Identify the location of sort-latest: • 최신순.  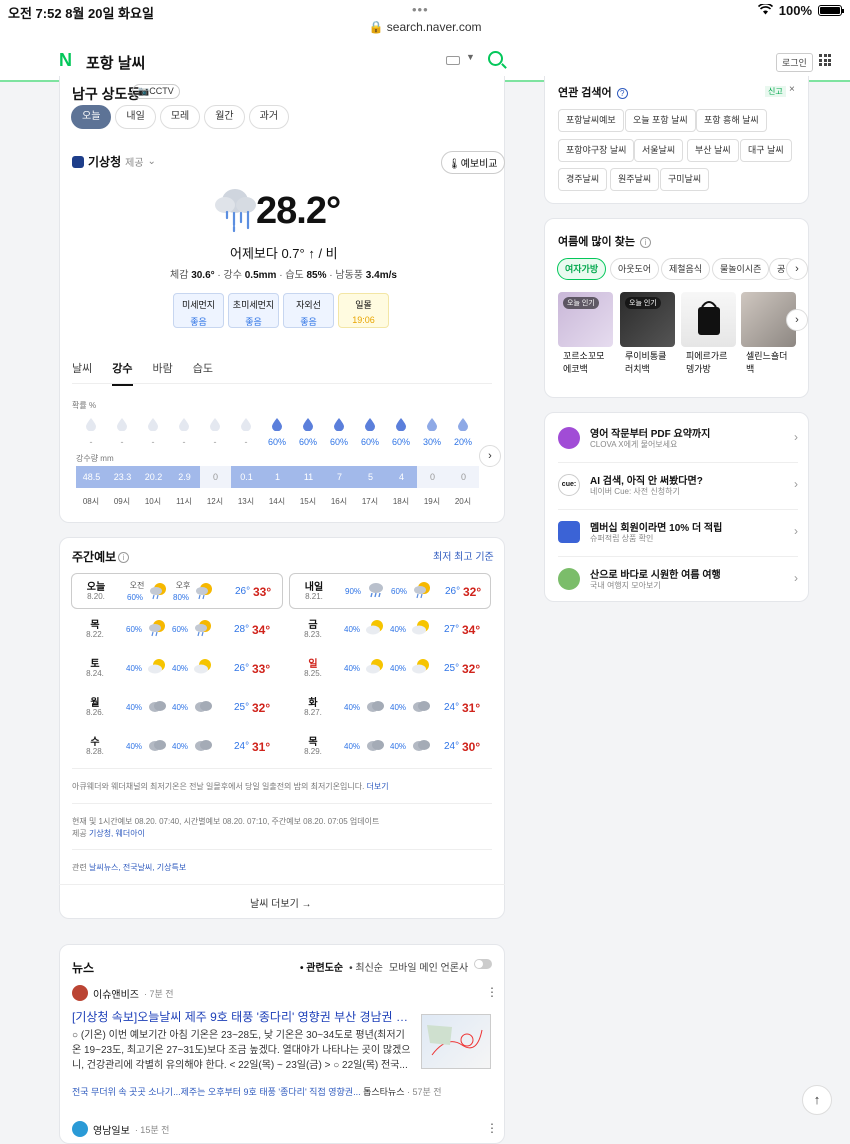
(366, 966).